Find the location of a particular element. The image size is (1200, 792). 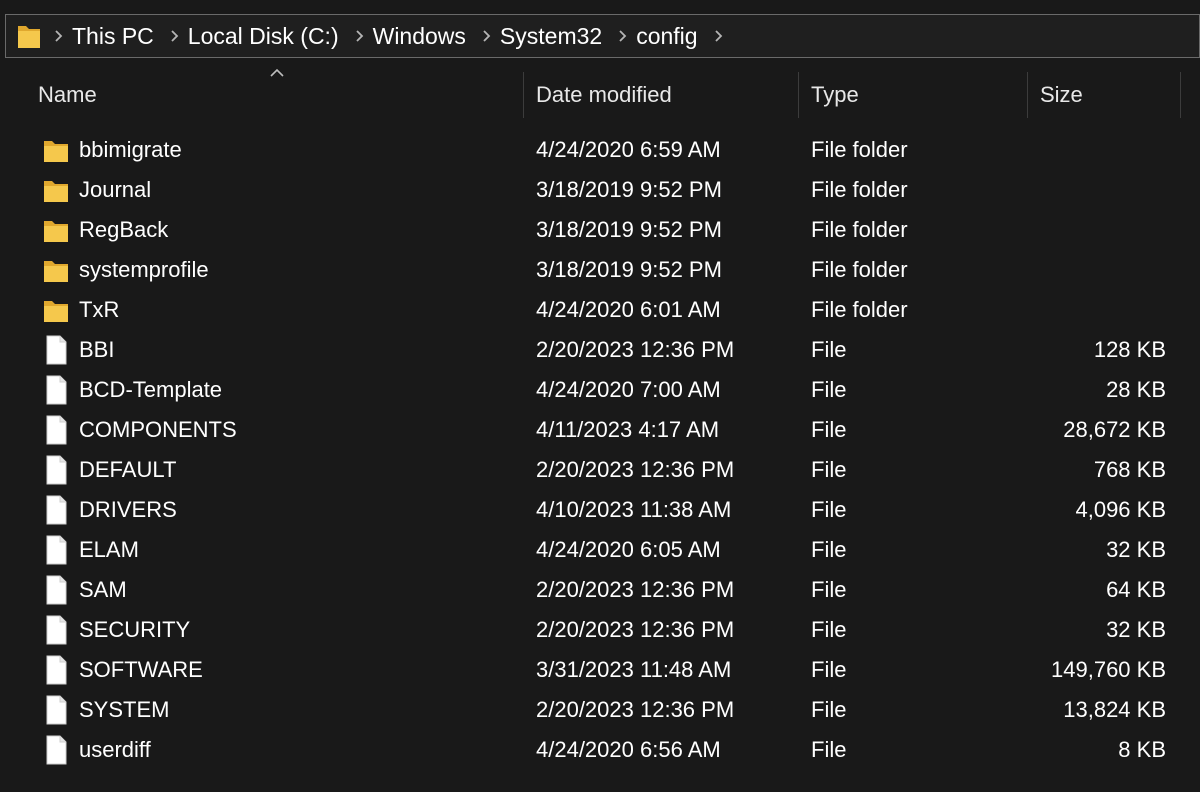

column-header-size: Size is located at coordinates (1061, 95).